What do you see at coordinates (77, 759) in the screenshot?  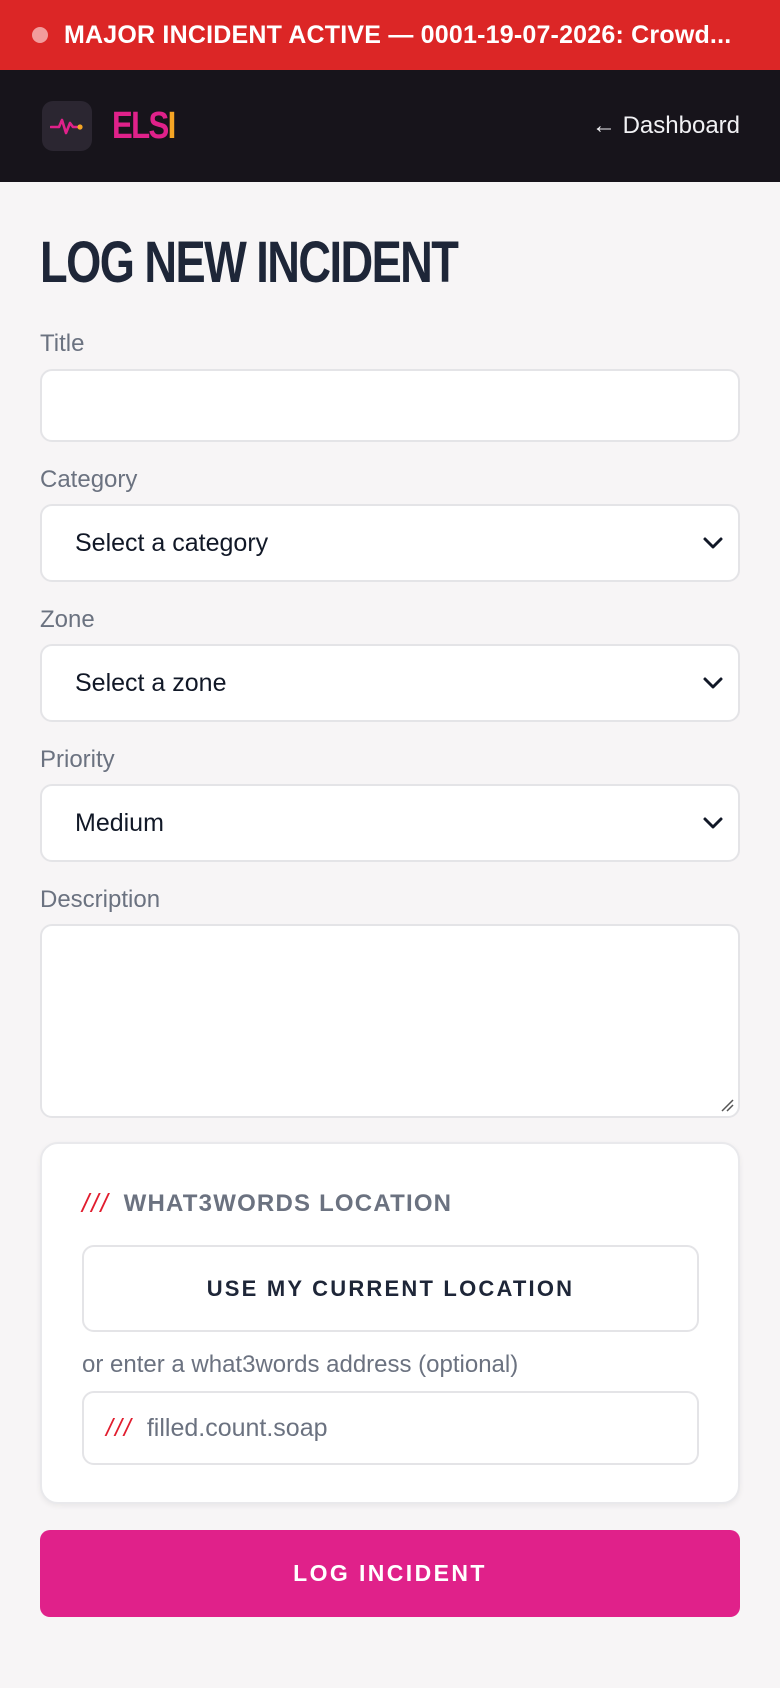 I see `priority-label: Priority` at bounding box center [77, 759].